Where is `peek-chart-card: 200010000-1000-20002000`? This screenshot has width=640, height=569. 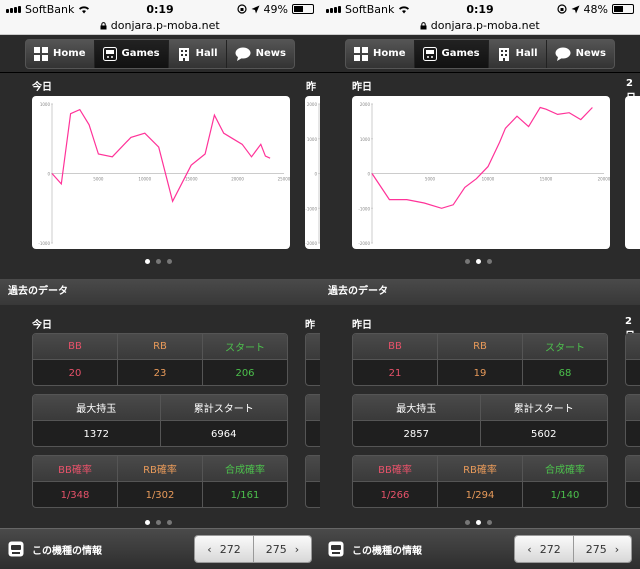
peek-chart-card: 200010000-1000-20002000 is located at coordinates (312, 172).